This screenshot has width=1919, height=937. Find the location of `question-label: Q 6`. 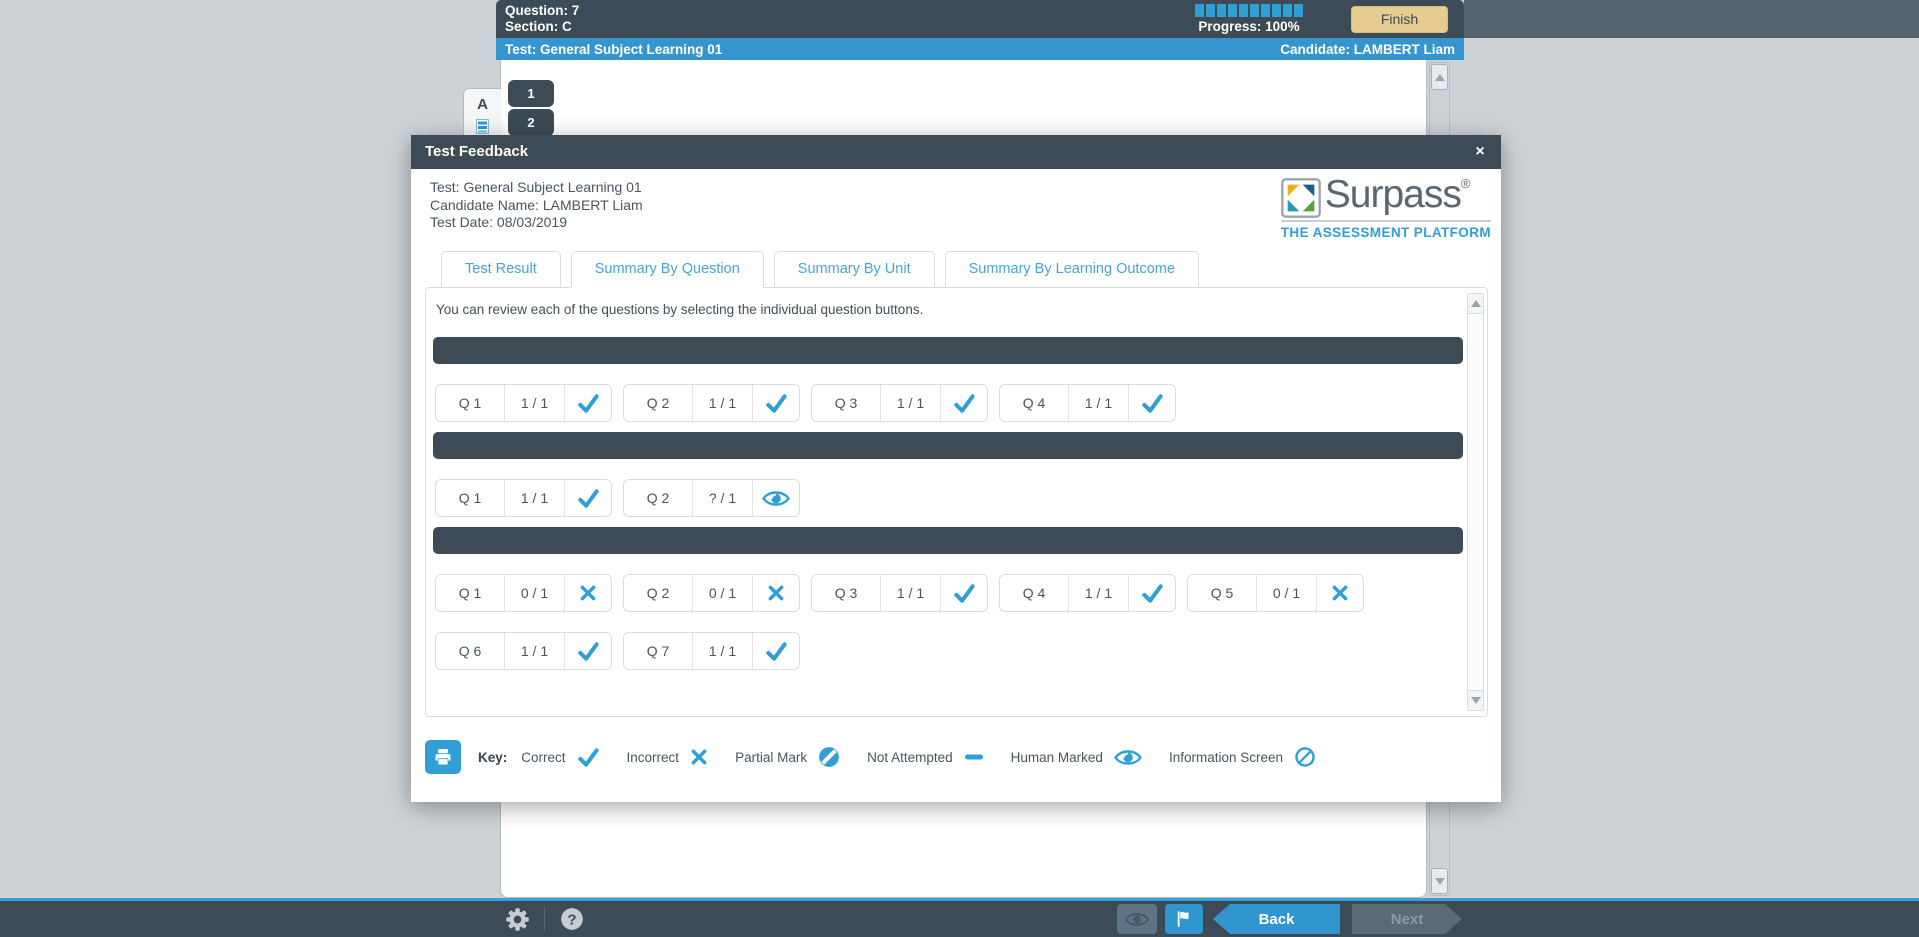

question-label: Q 6 is located at coordinates (470, 651).